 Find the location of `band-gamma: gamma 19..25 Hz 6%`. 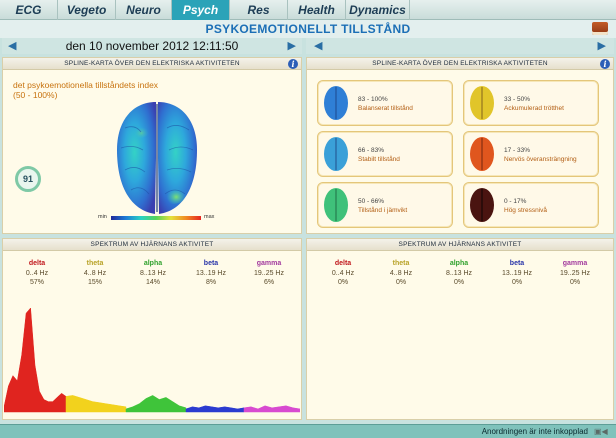

band-gamma: gamma 19..25 Hz 6% is located at coordinates (269, 273).